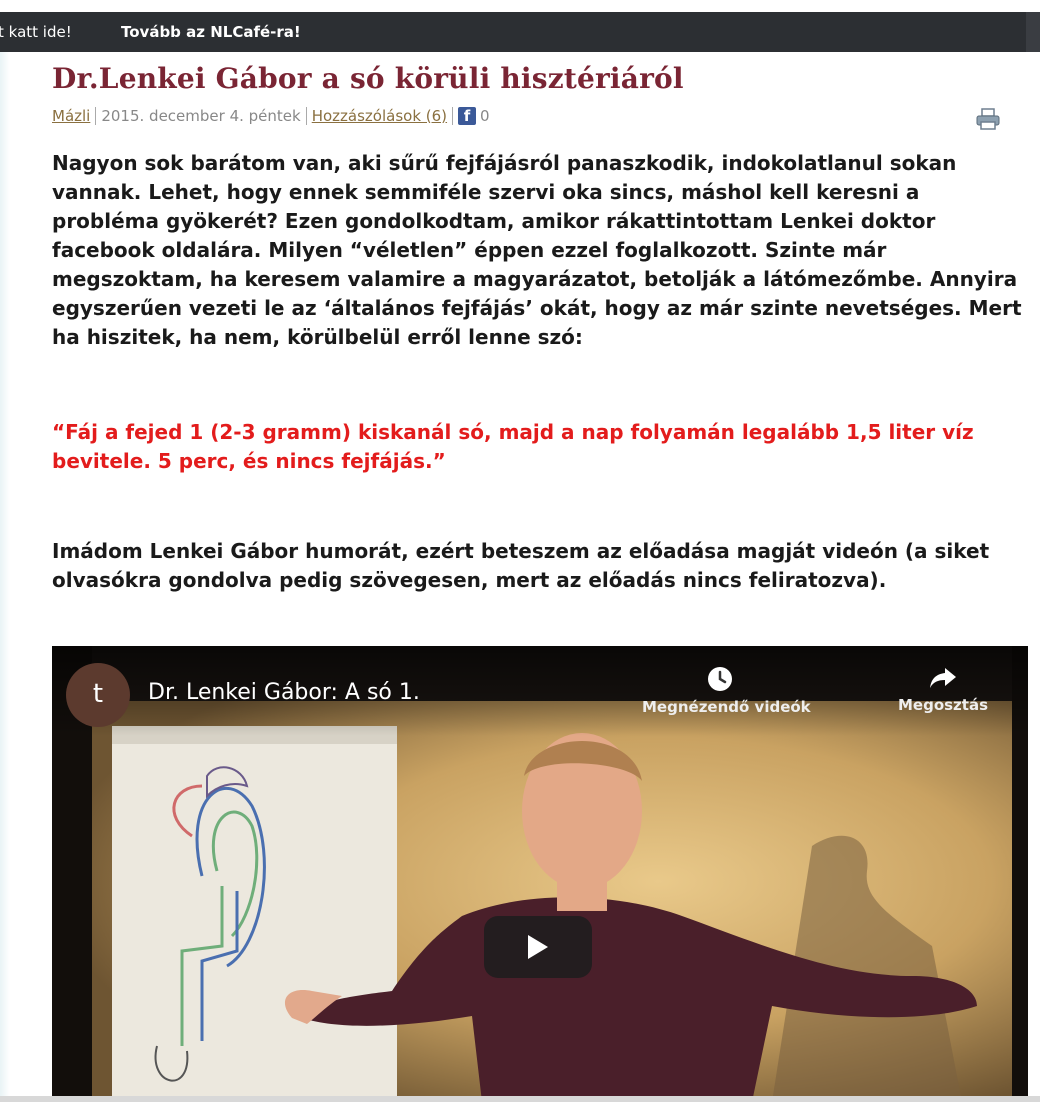 The width and height of the screenshot is (1040, 1102). Describe the element at coordinates (5, 557) in the screenshot. I see `page-left-edge` at that location.